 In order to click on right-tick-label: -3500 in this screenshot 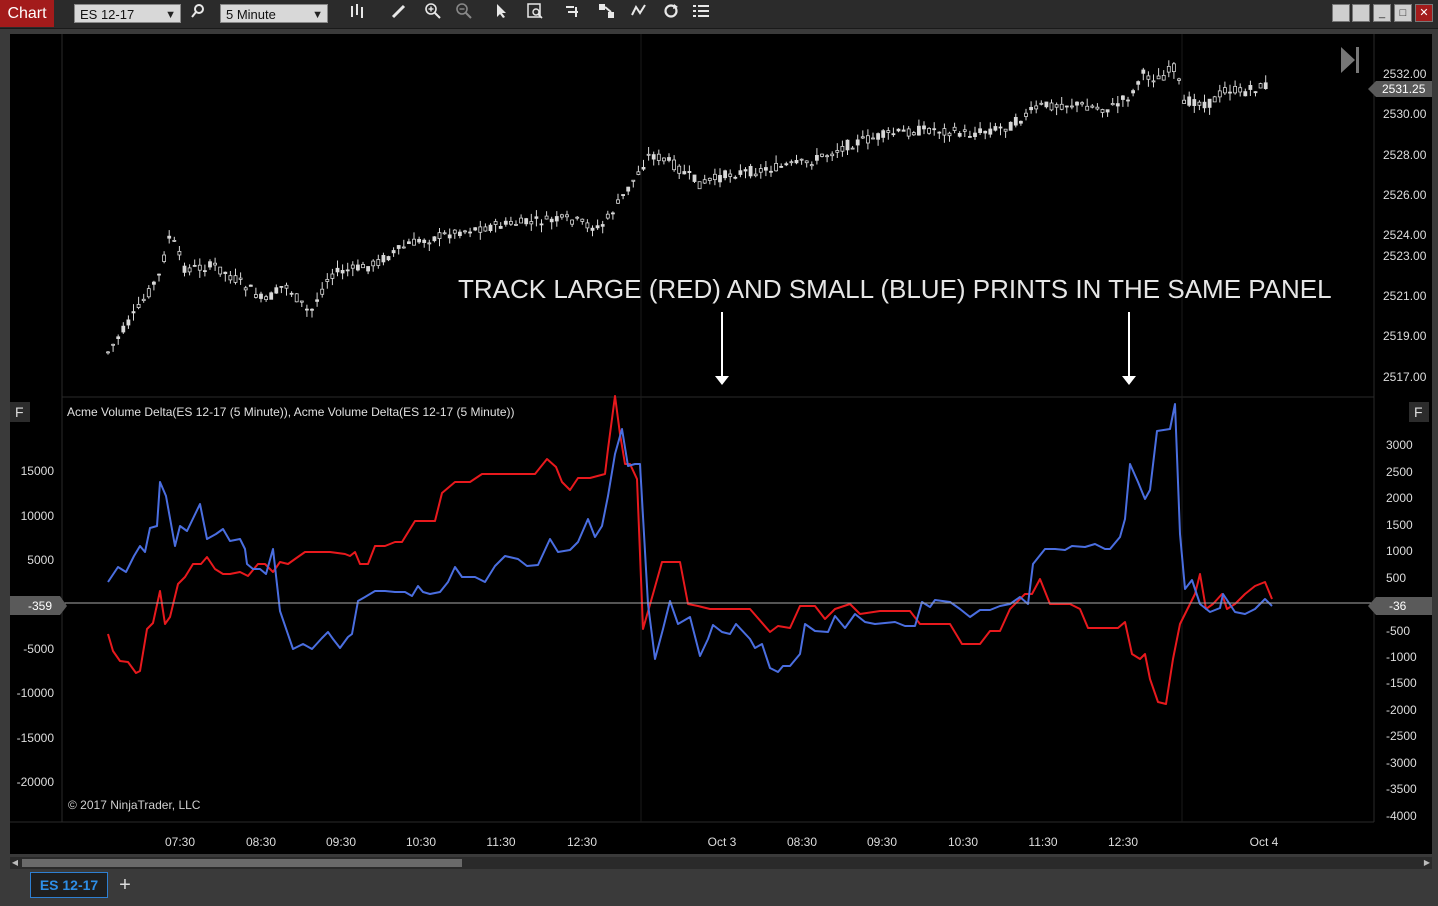, I will do `click(1401, 789)`.